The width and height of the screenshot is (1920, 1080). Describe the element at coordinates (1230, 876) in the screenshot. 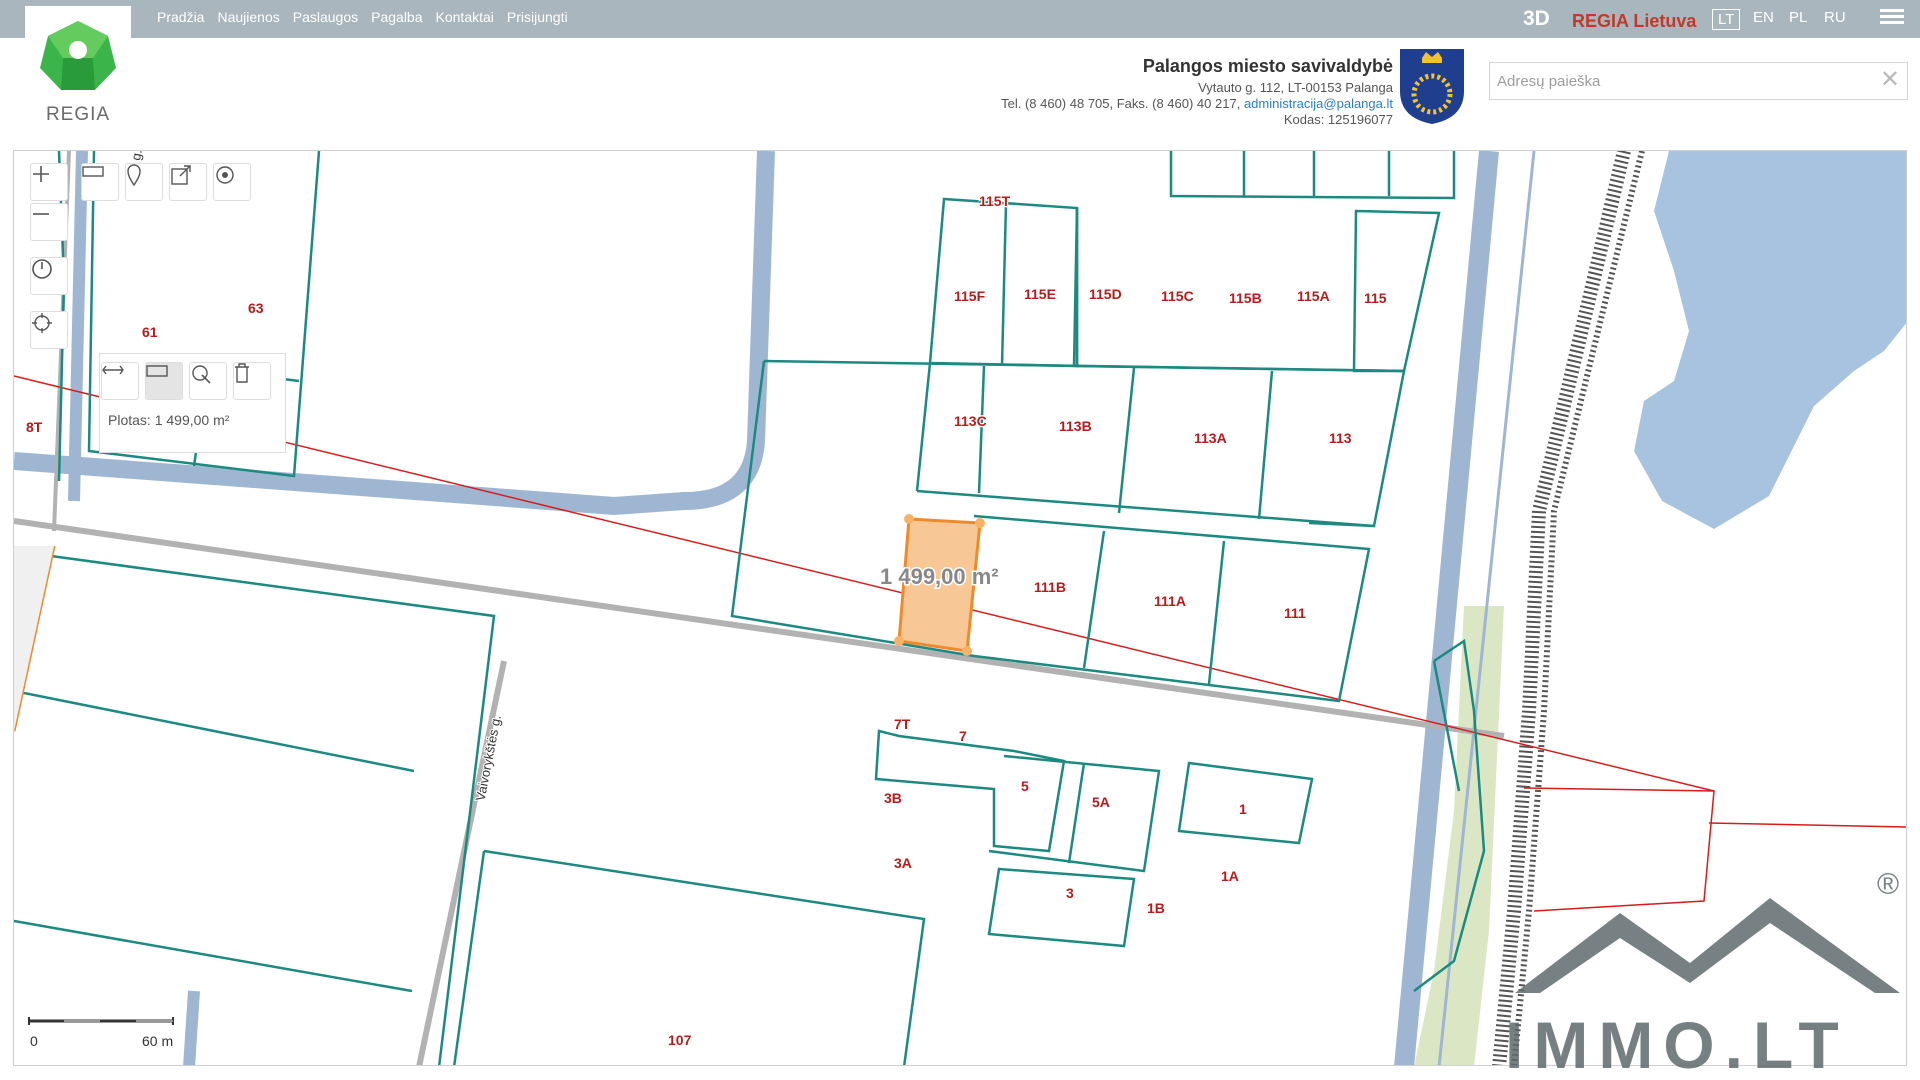

I see `plot-label-1A: 1A` at that location.